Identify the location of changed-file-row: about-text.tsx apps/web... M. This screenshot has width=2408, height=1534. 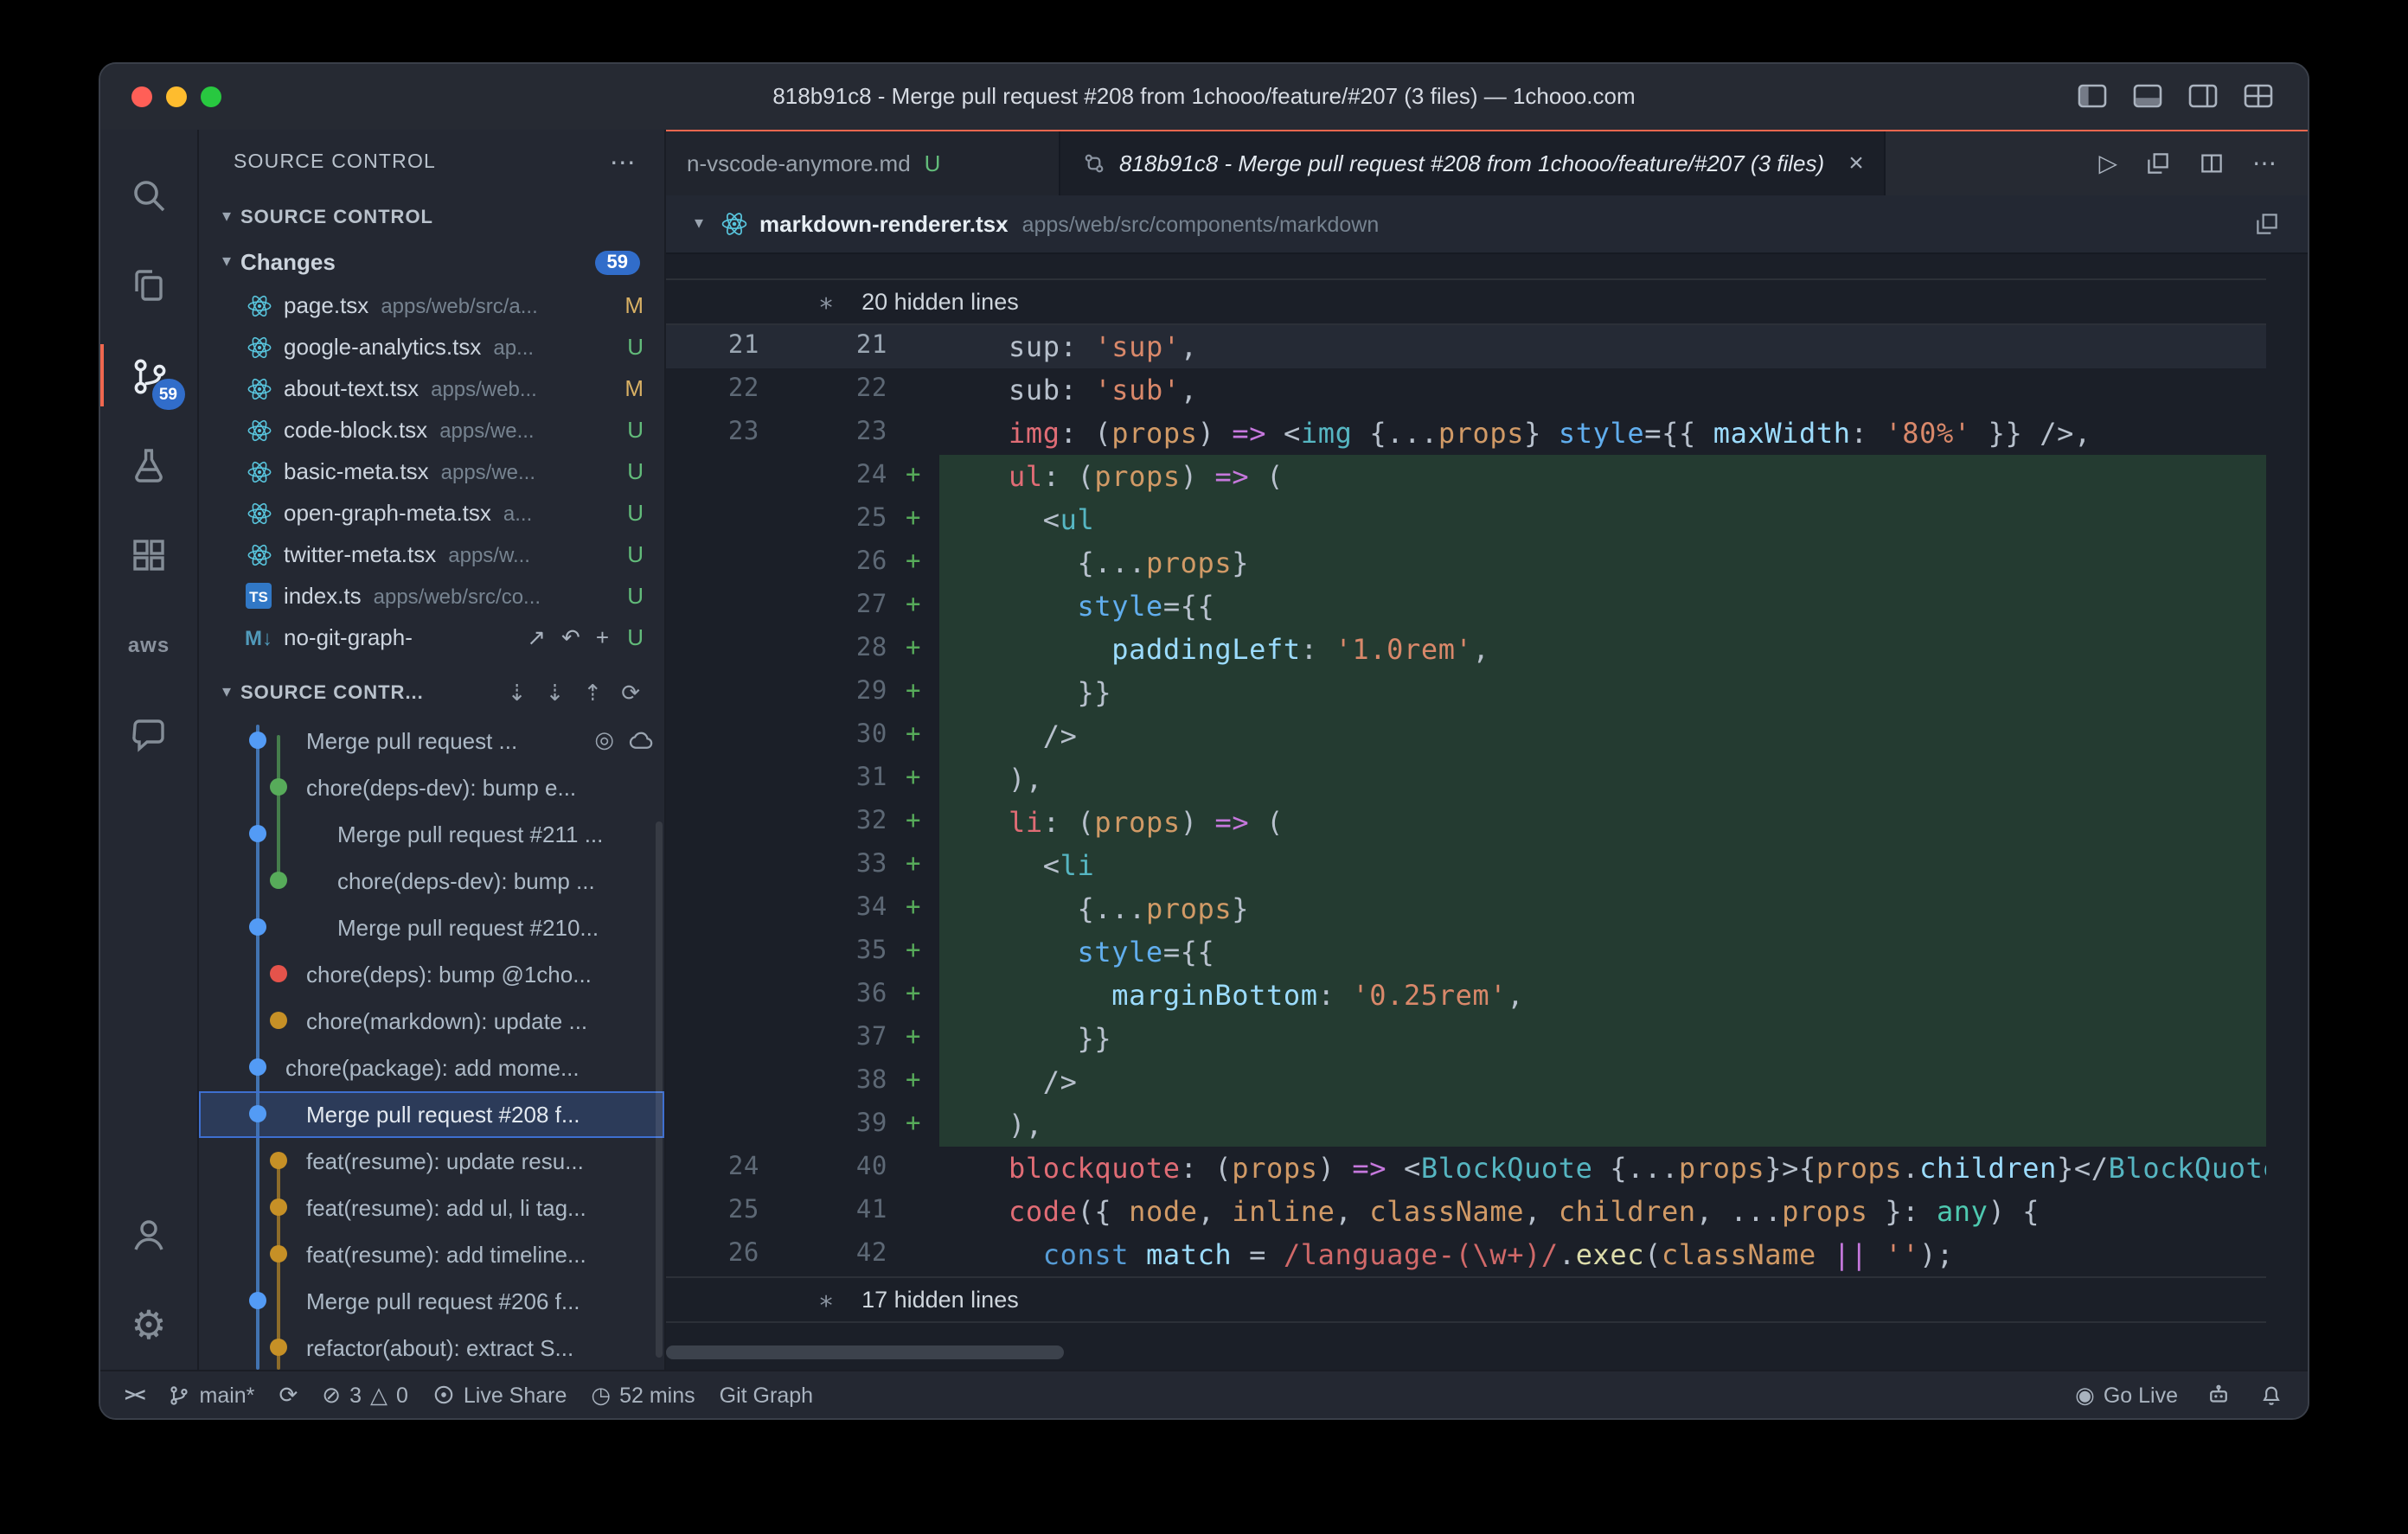
(431, 389).